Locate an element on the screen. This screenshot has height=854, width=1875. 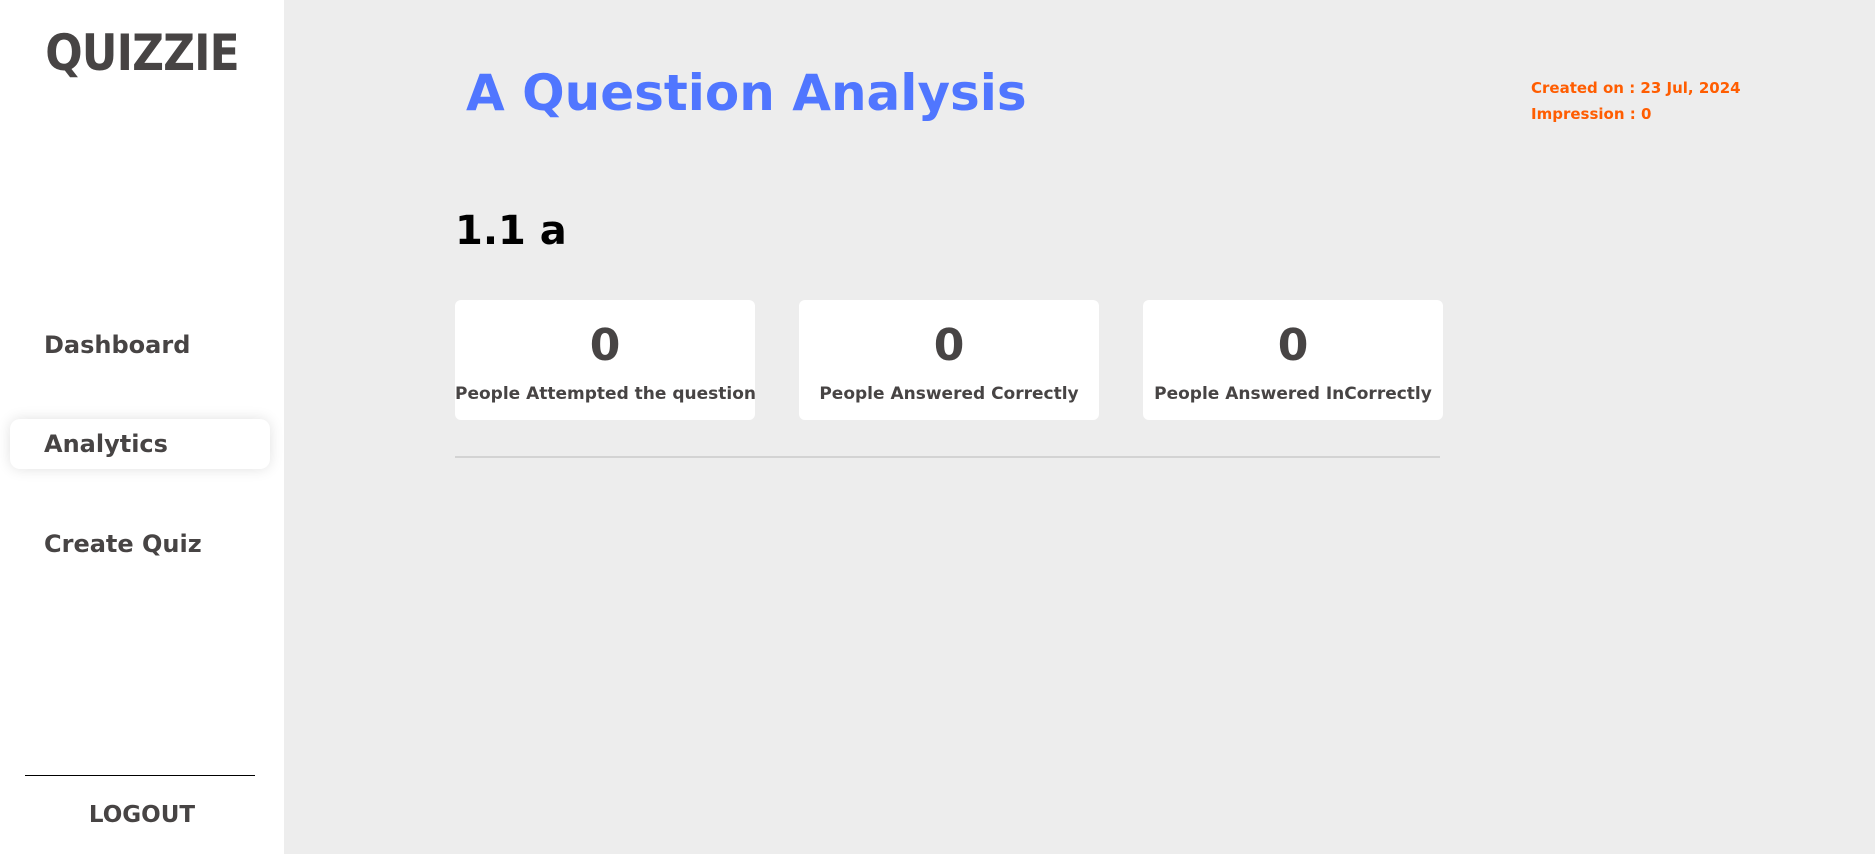
impression-text: Impression : 0 is located at coordinates (1591, 114).